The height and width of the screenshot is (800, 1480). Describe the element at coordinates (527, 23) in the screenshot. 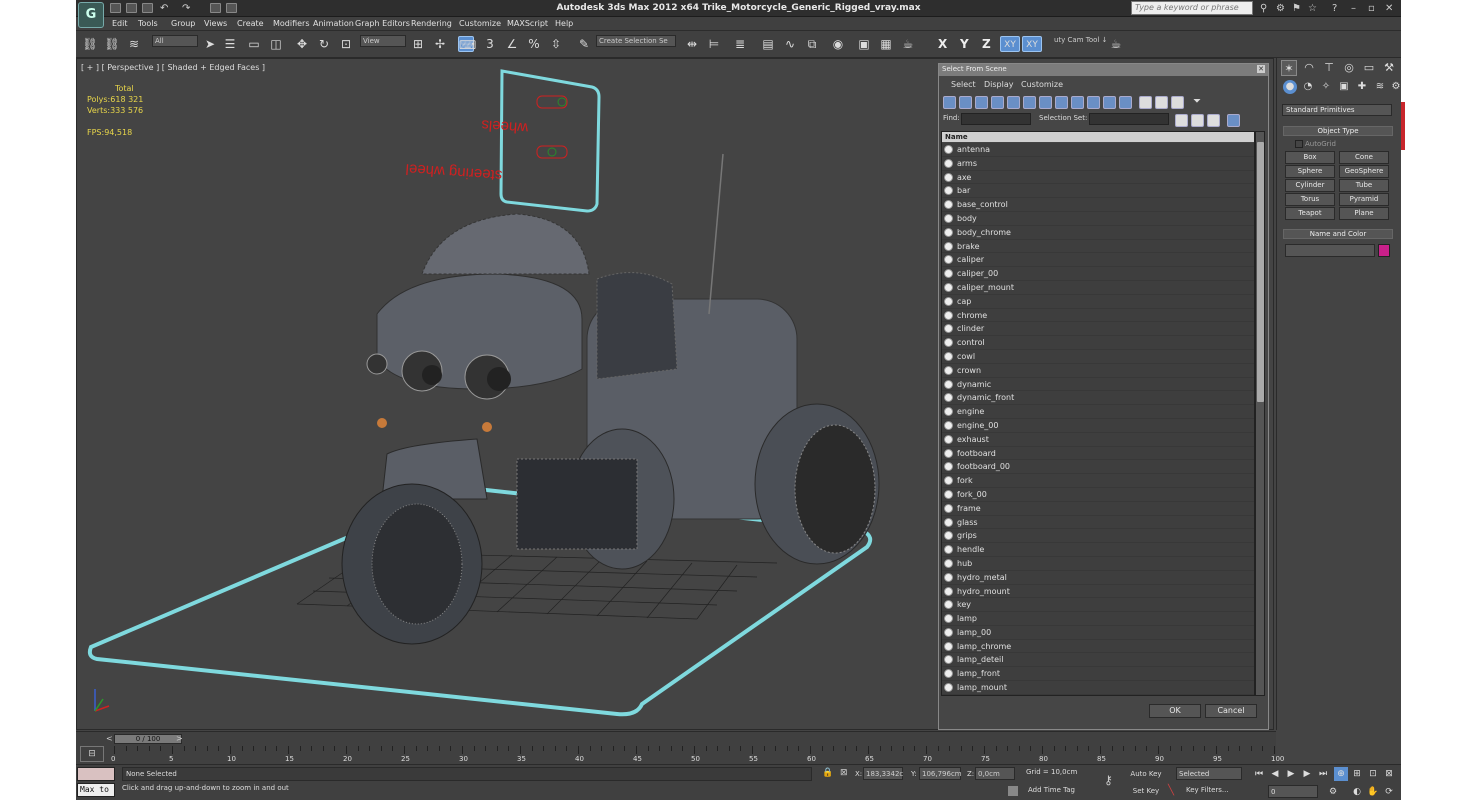

I see `menu-maxscript: MAXScript` at that location.